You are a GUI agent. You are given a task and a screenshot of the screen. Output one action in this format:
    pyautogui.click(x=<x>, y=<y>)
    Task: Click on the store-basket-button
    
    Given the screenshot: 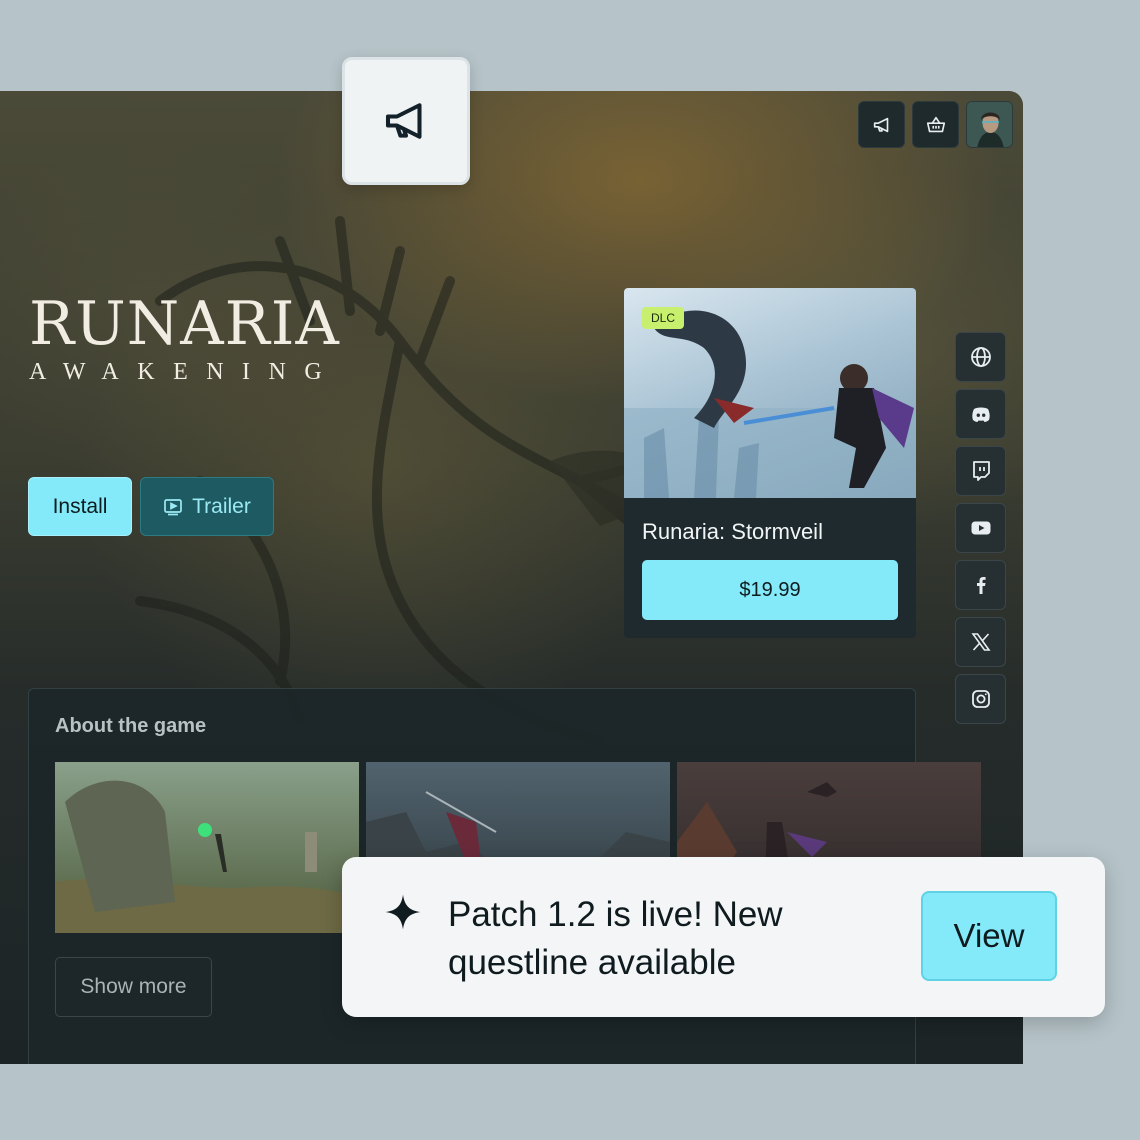 What is the action you would take?
    pyautogui.click(x=935, y=124)
    